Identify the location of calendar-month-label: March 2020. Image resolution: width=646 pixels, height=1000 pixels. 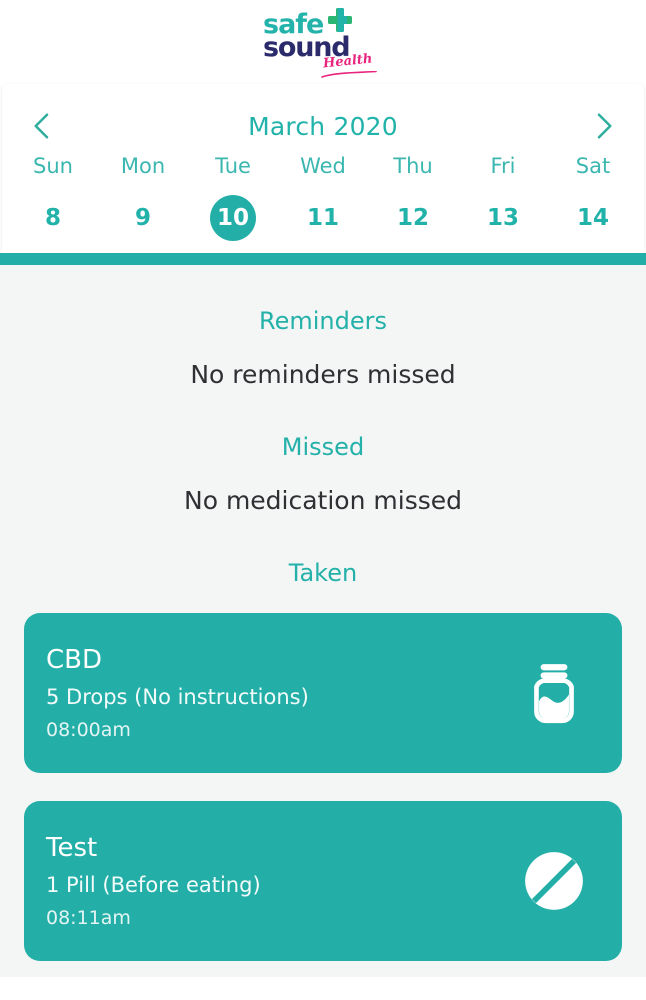
(323, 126).